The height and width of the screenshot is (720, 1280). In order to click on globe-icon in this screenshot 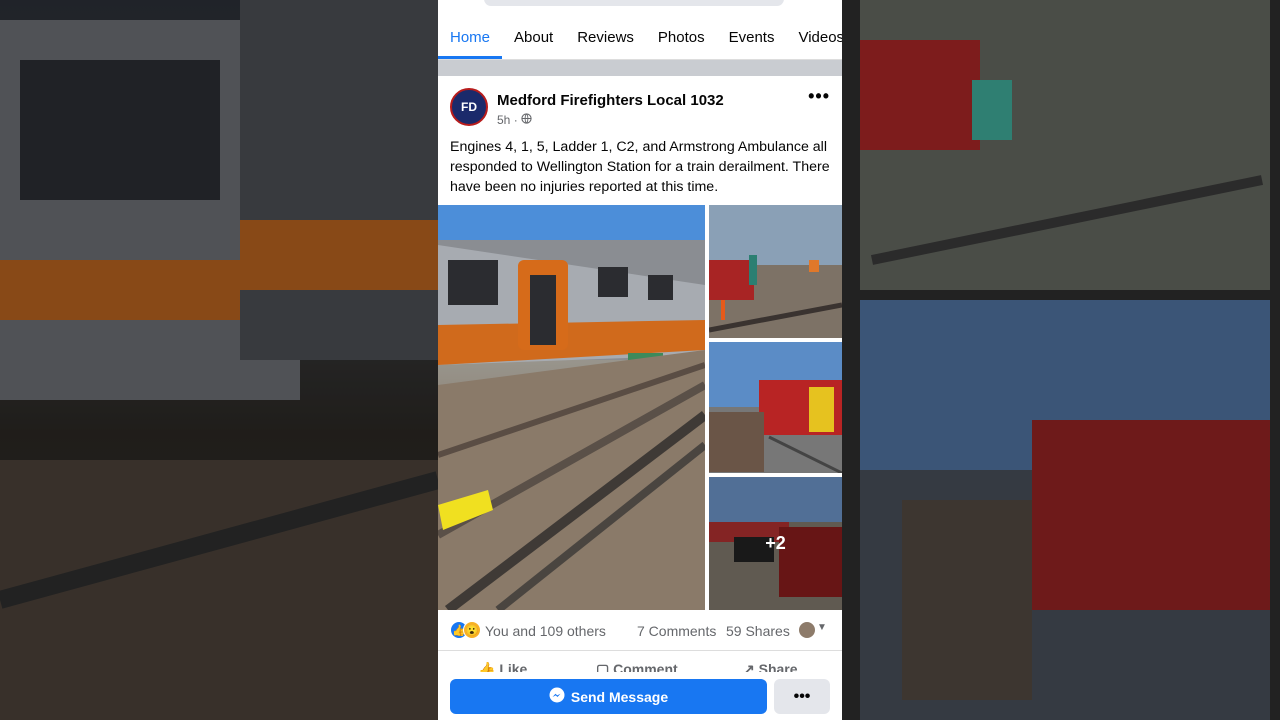, I will do `click(526, 120)`.